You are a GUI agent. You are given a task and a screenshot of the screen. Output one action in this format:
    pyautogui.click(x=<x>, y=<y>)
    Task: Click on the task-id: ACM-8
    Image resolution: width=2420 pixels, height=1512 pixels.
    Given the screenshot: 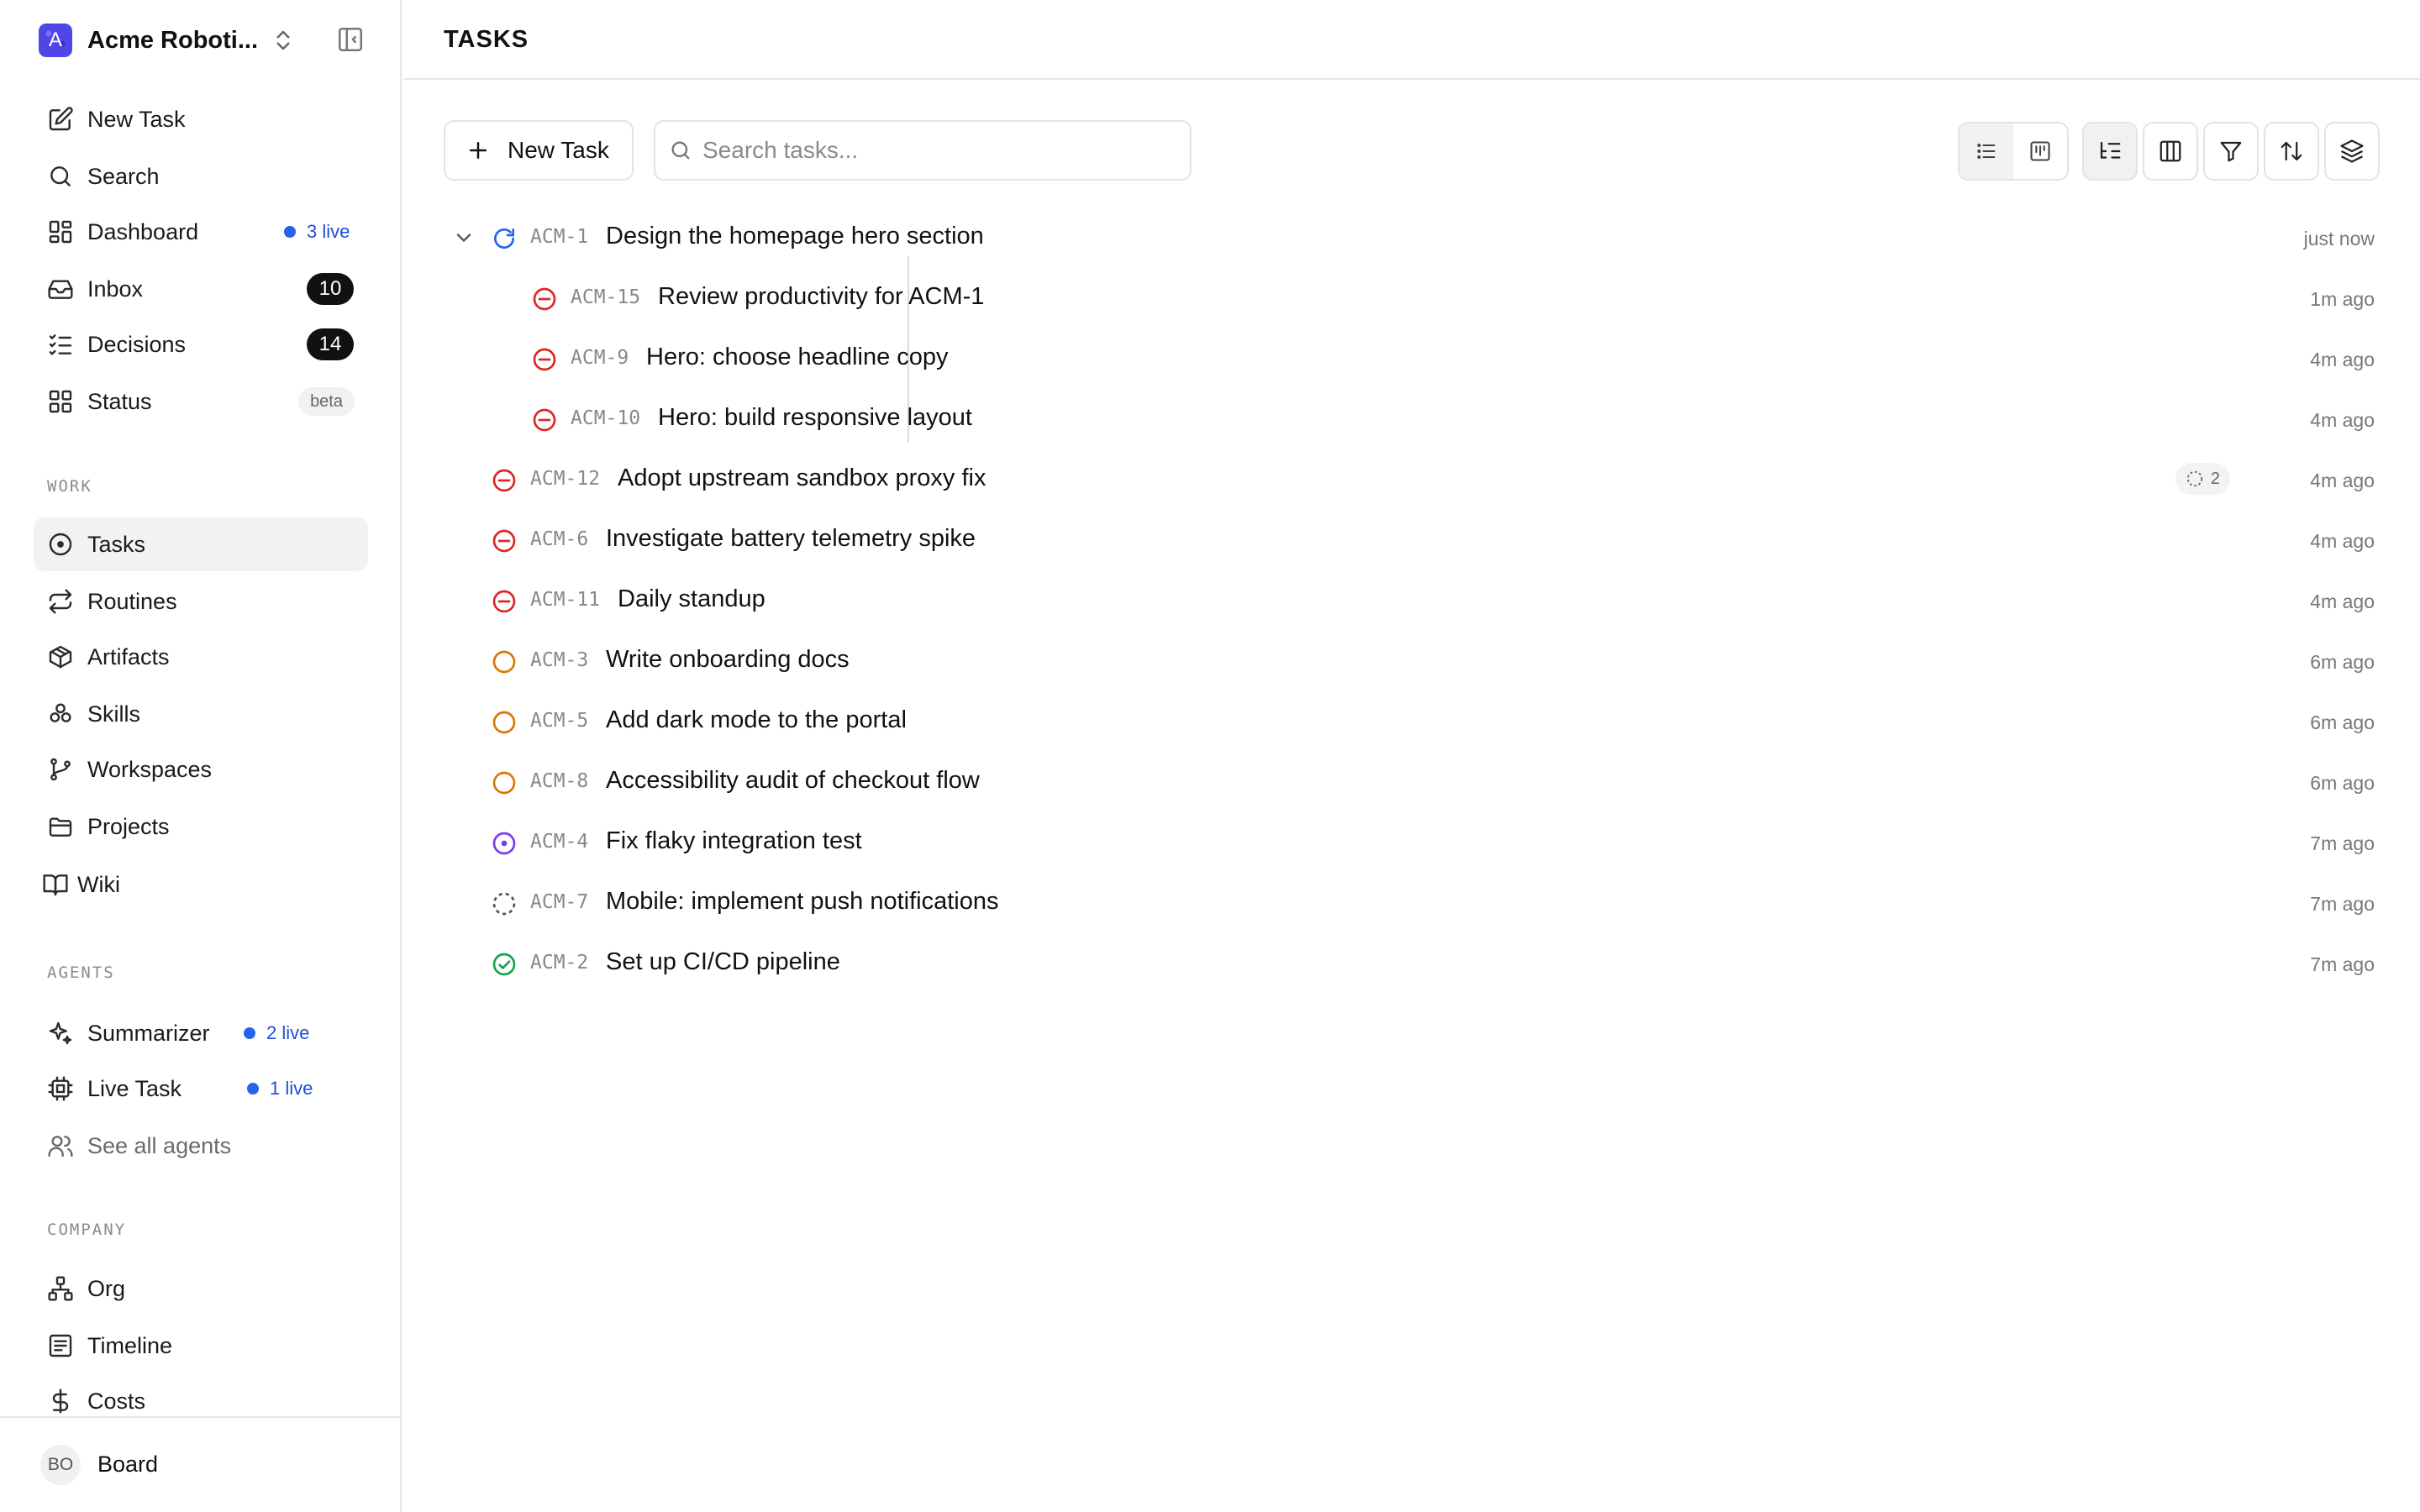 What is the action you would take?
    pyautogui.click(x=559, y=781)
    